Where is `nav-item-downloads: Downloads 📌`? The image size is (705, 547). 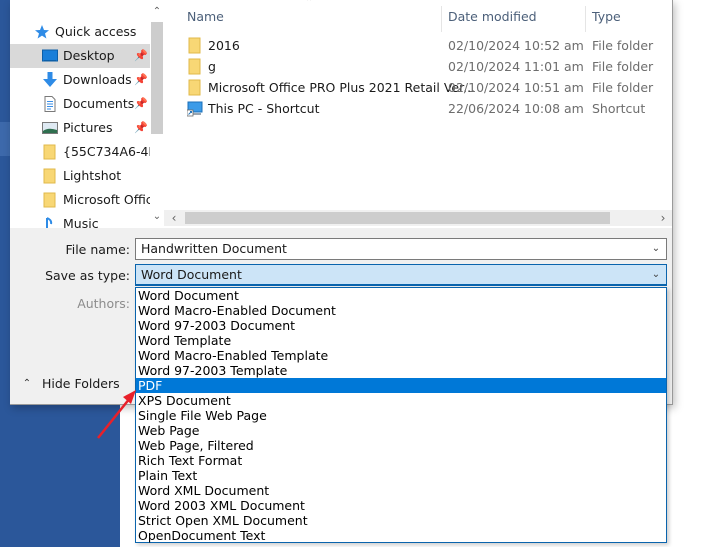 nav-item-downloads: Downloads 📌 is located at coordinates (80, 80).